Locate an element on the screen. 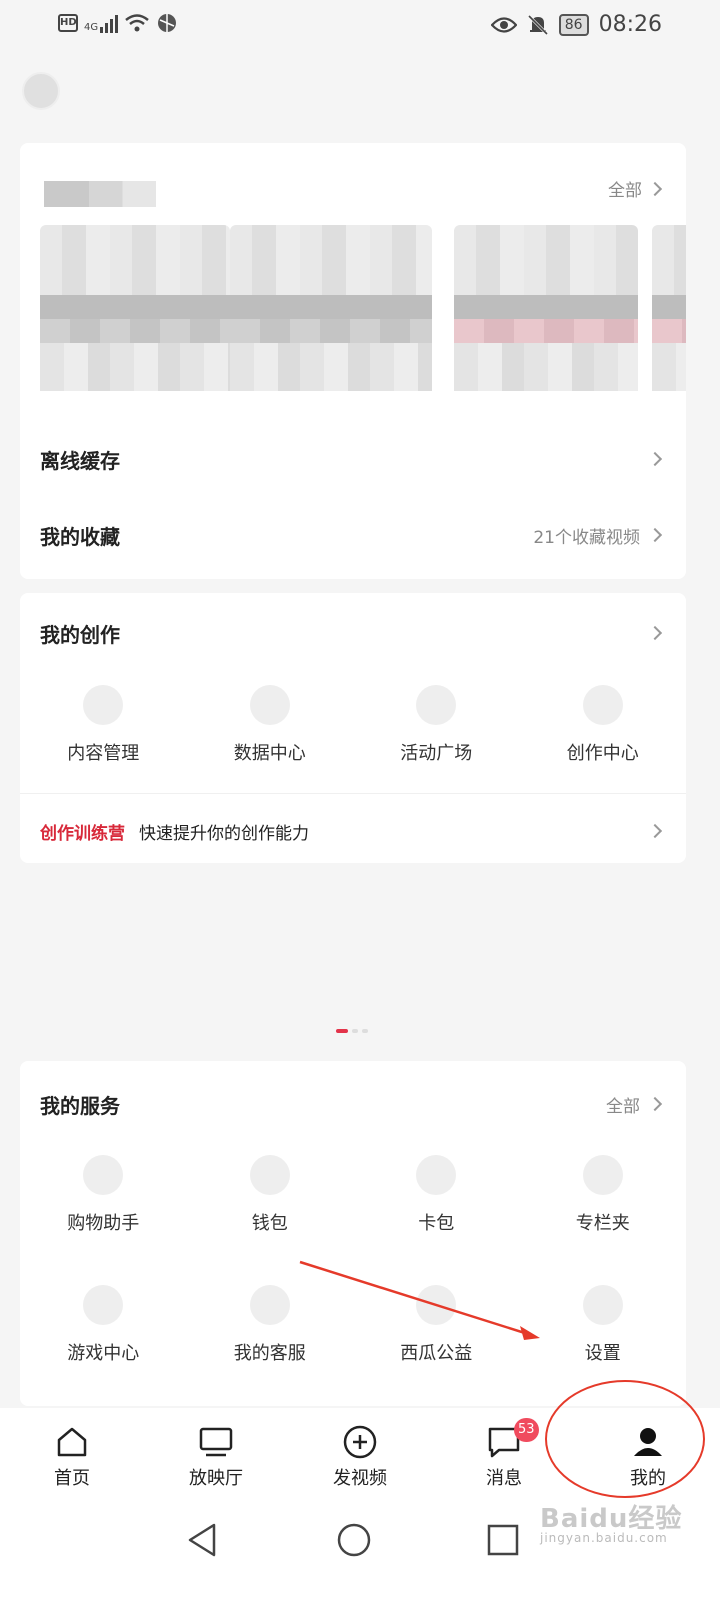  service-column-folder: 专栏夹 is located at coordinates (603, 1195).